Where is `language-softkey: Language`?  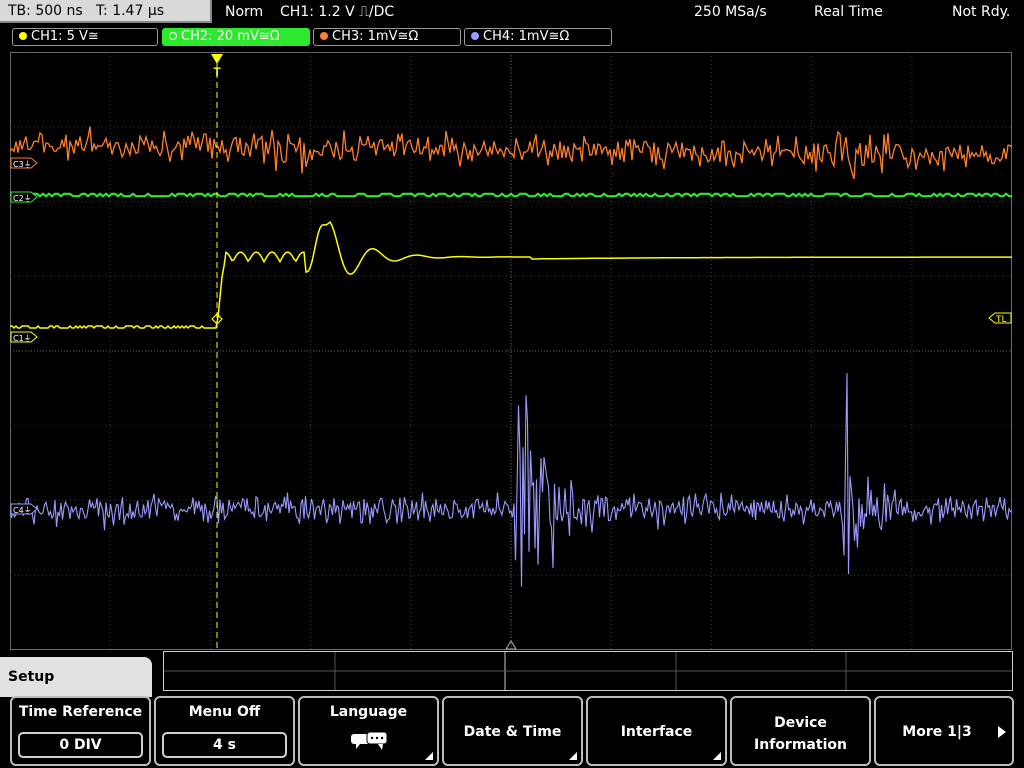
language-softkey: Language is located at coordinates (368, 731).